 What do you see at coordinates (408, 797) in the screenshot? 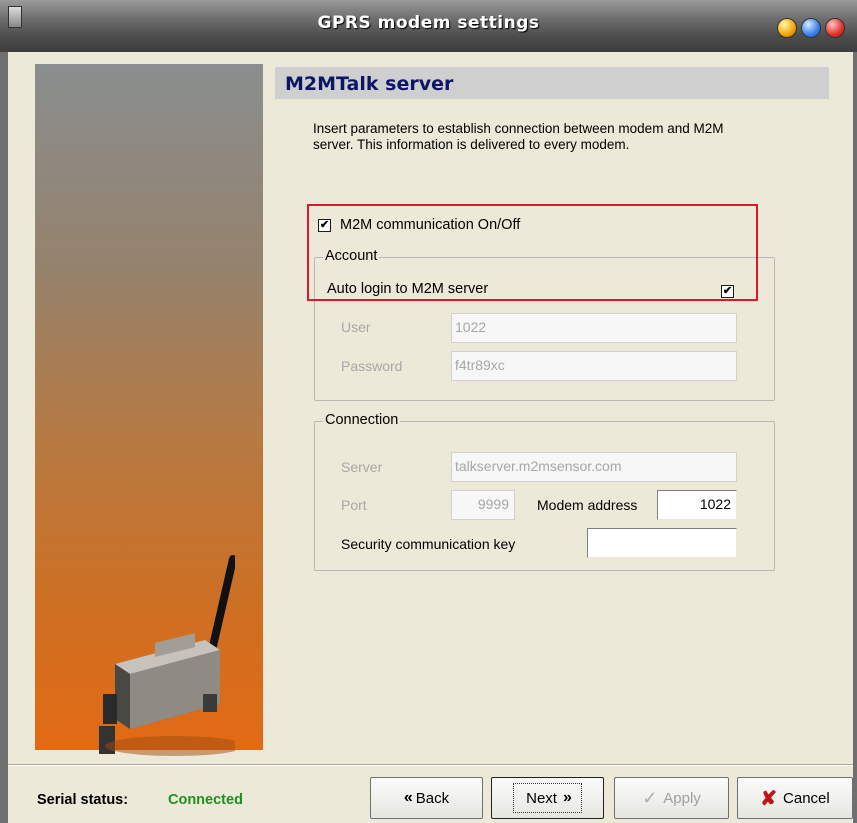
I see `double-chevron-left-icon: «` at bounding box center [408, 797].